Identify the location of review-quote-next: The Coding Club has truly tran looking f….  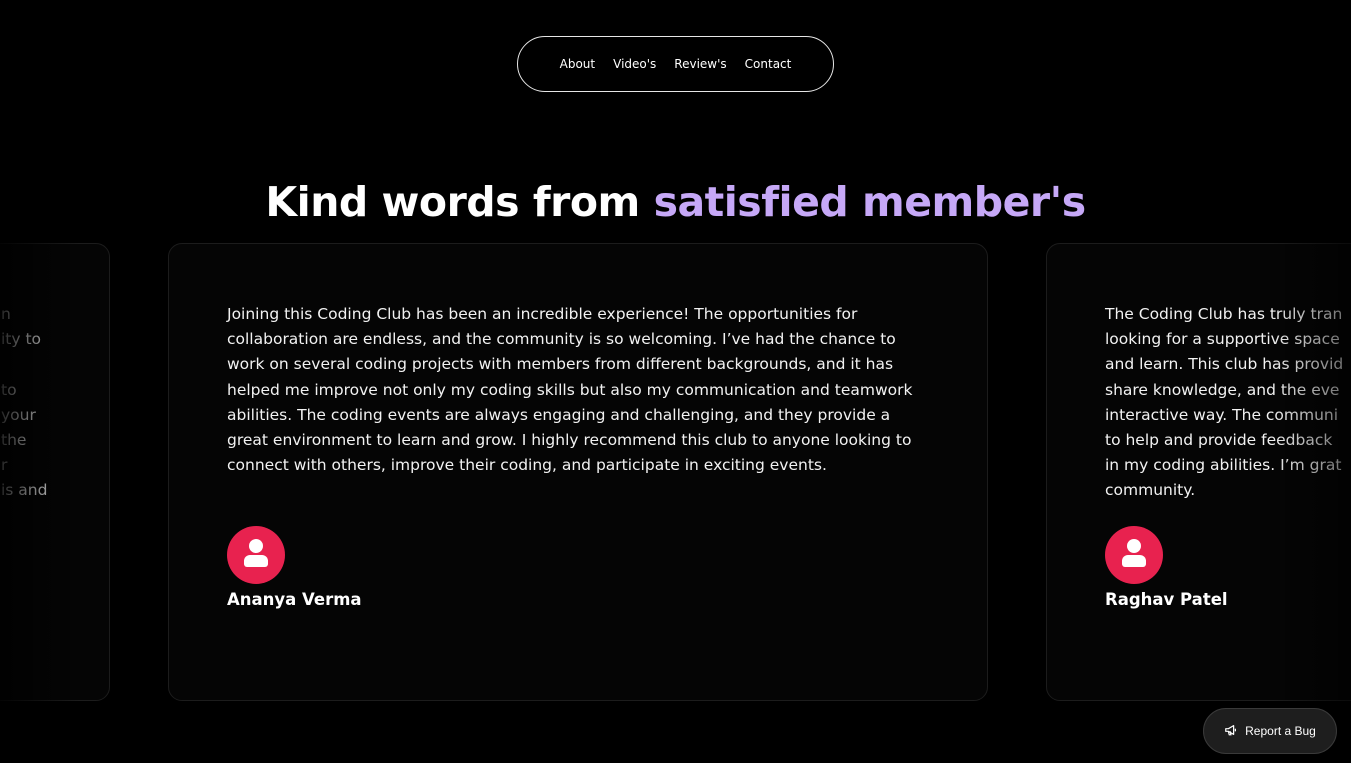
(1228, 403).